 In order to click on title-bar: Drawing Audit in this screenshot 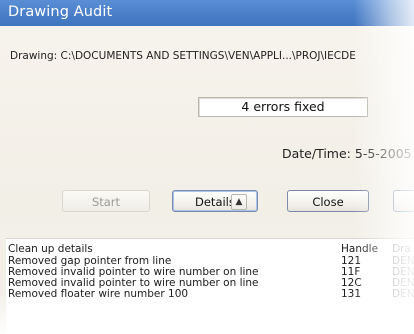, I will do `click(207, 13)`.